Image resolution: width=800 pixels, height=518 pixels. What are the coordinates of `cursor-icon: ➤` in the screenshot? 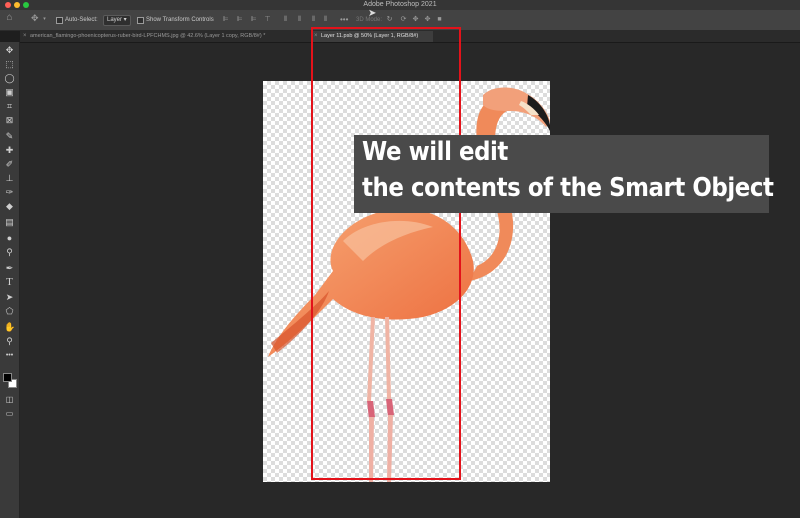 It's located at (372, 13).